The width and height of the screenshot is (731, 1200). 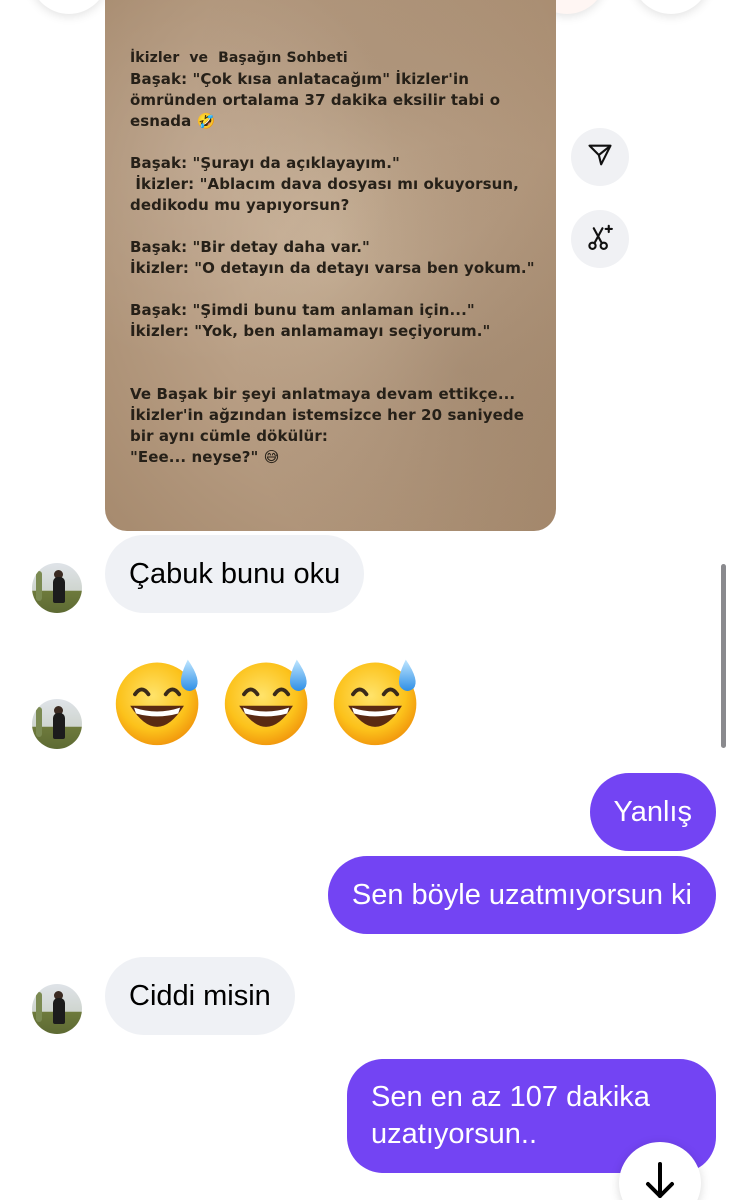 I want to click on message-text: Yanlış, so click(x=652, y=811).